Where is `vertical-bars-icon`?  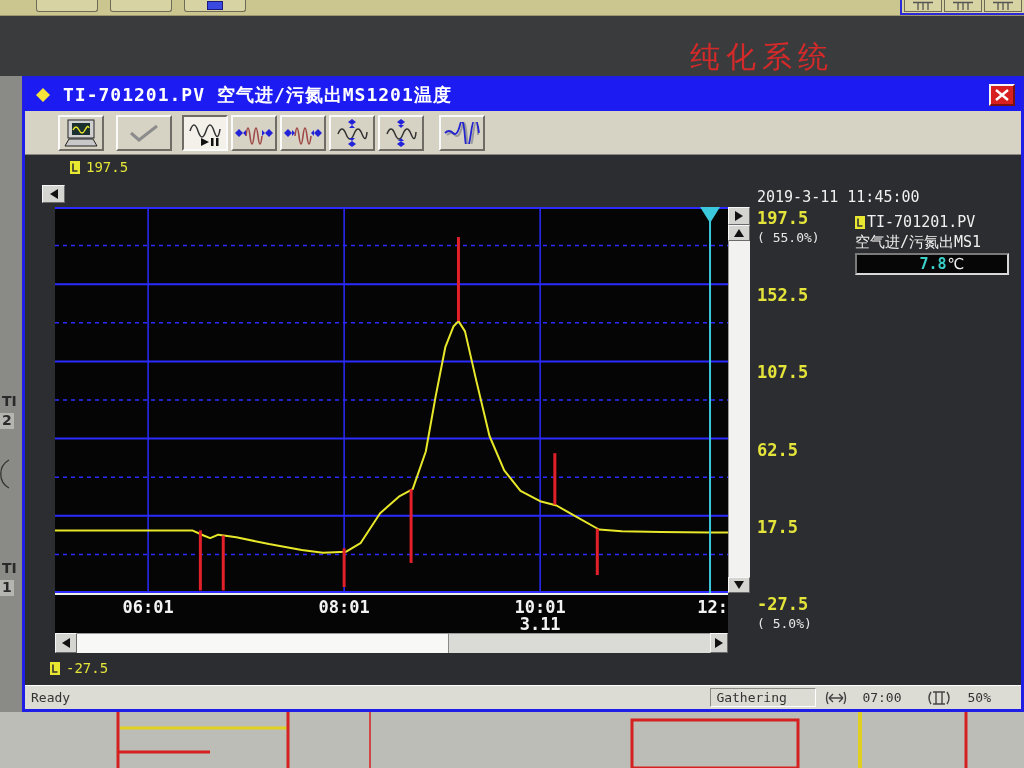 vertical-bars-icon is located at coordinates (938, 697).